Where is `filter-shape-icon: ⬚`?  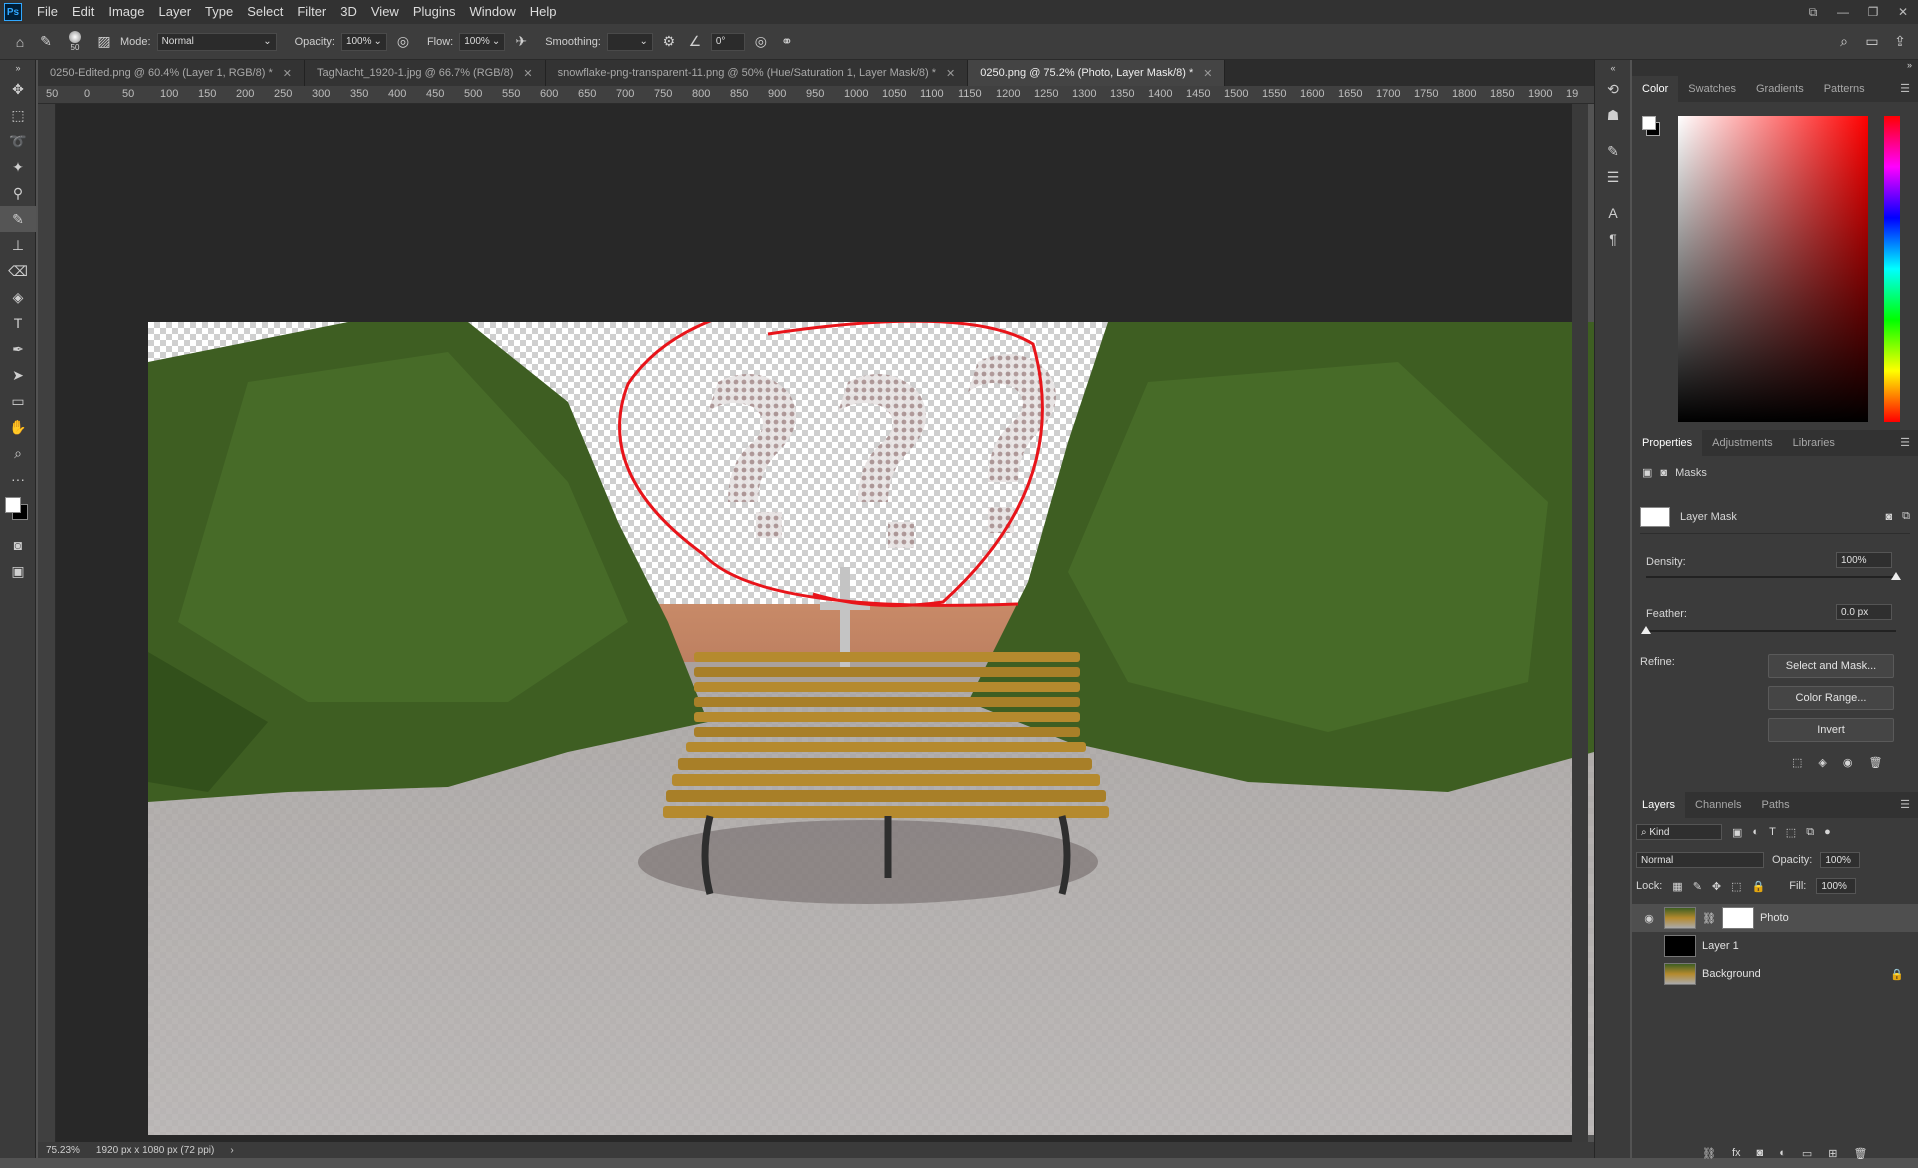
filter-shape-icon: ⬚ is located at coordinates (1791, 832).